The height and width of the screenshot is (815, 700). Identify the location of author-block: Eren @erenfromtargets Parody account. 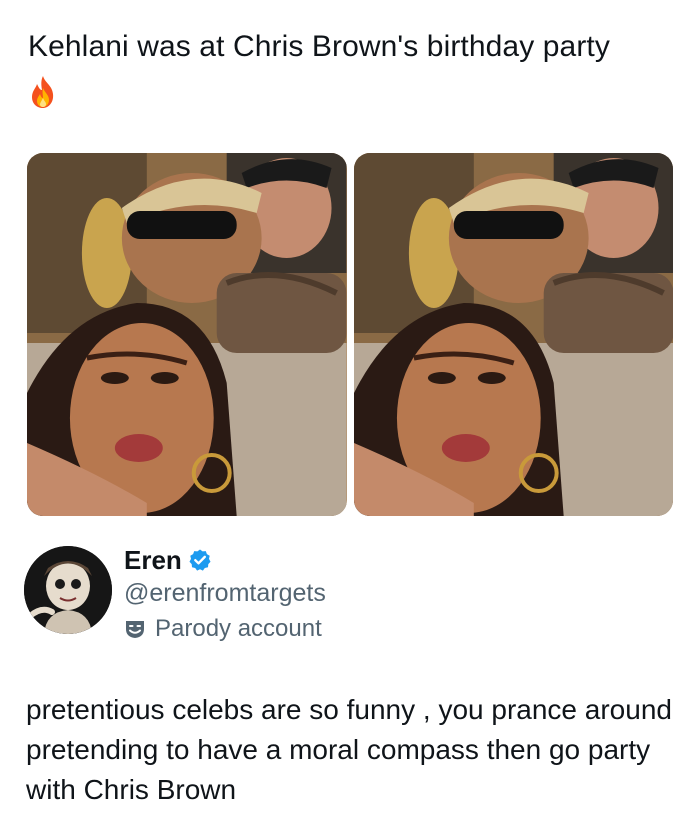
(344, 592).